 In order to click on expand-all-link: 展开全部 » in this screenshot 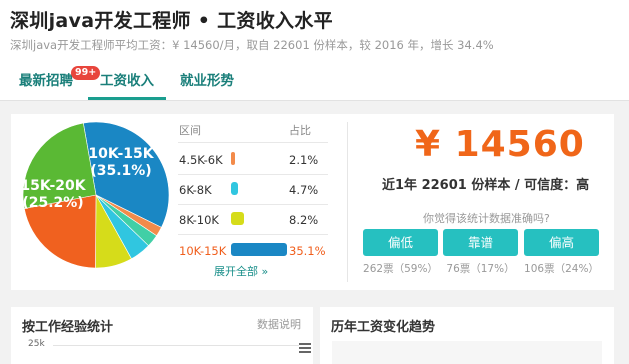, I will do `click(241, 271)`.